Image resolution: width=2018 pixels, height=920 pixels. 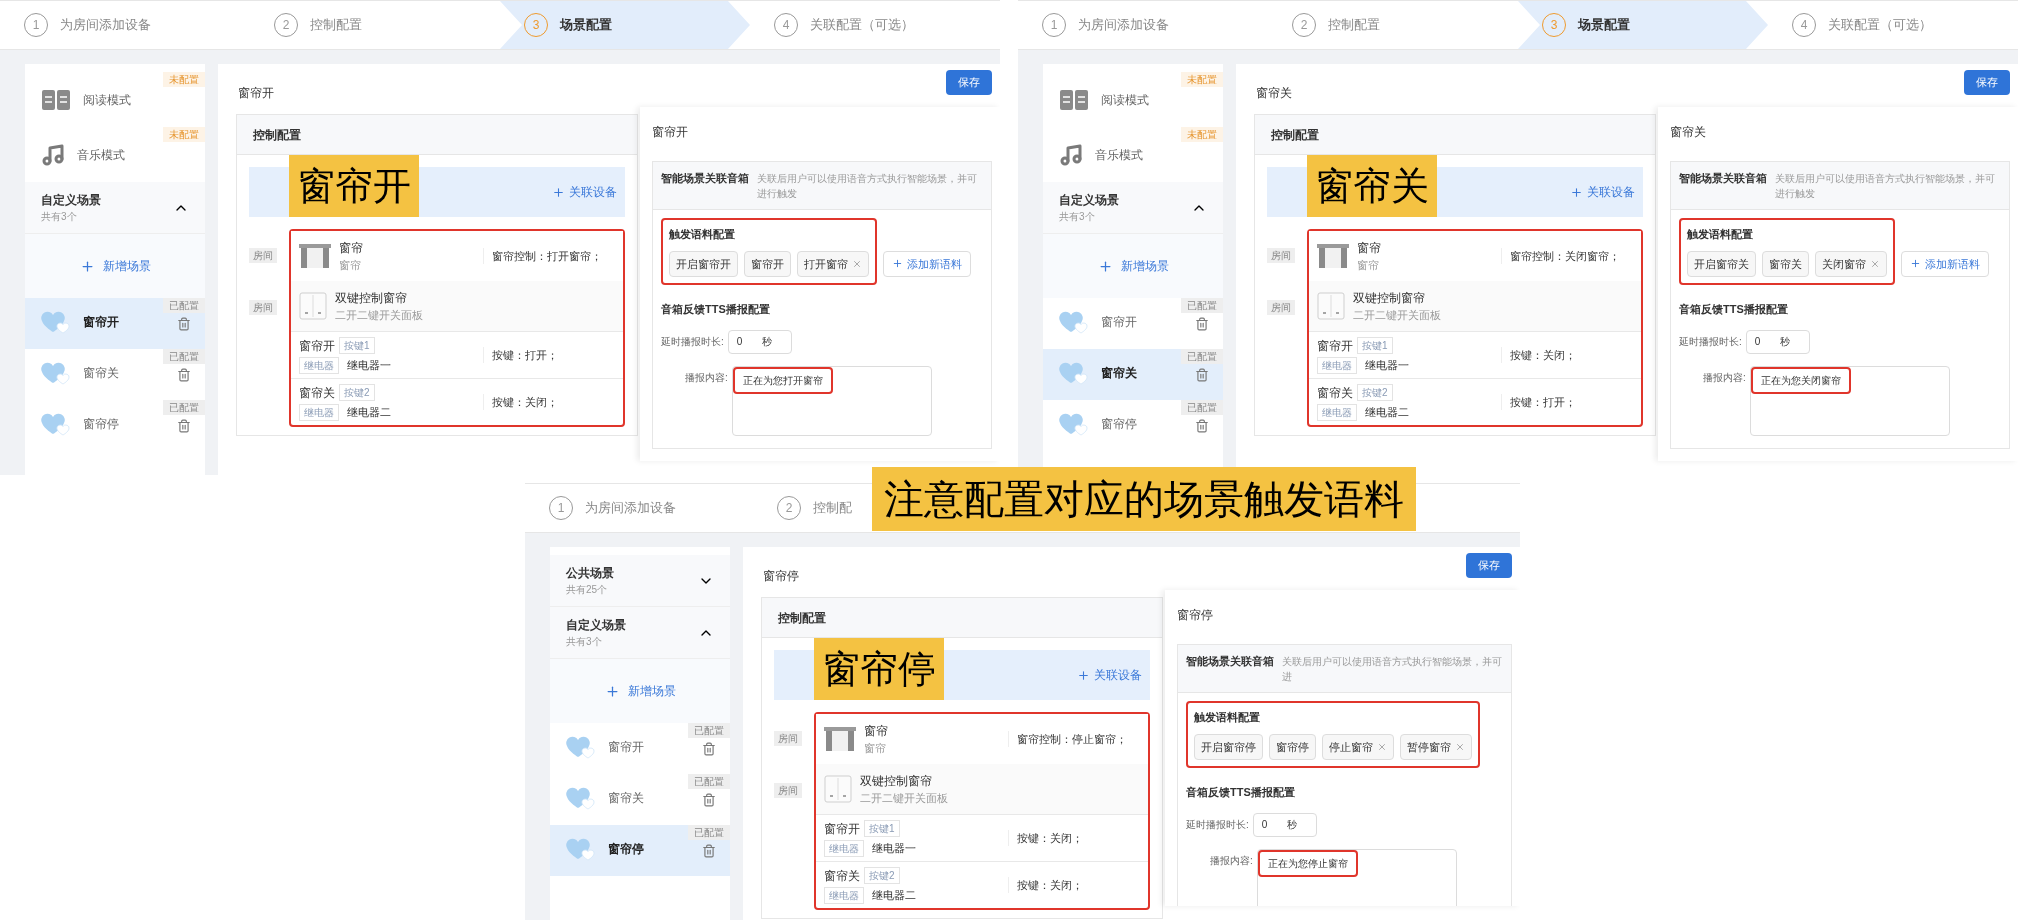 What do you see at coordinates (1281, 307) in the screenshot?
I see `room-tag: 房间` at bounding box center [1281, 307].